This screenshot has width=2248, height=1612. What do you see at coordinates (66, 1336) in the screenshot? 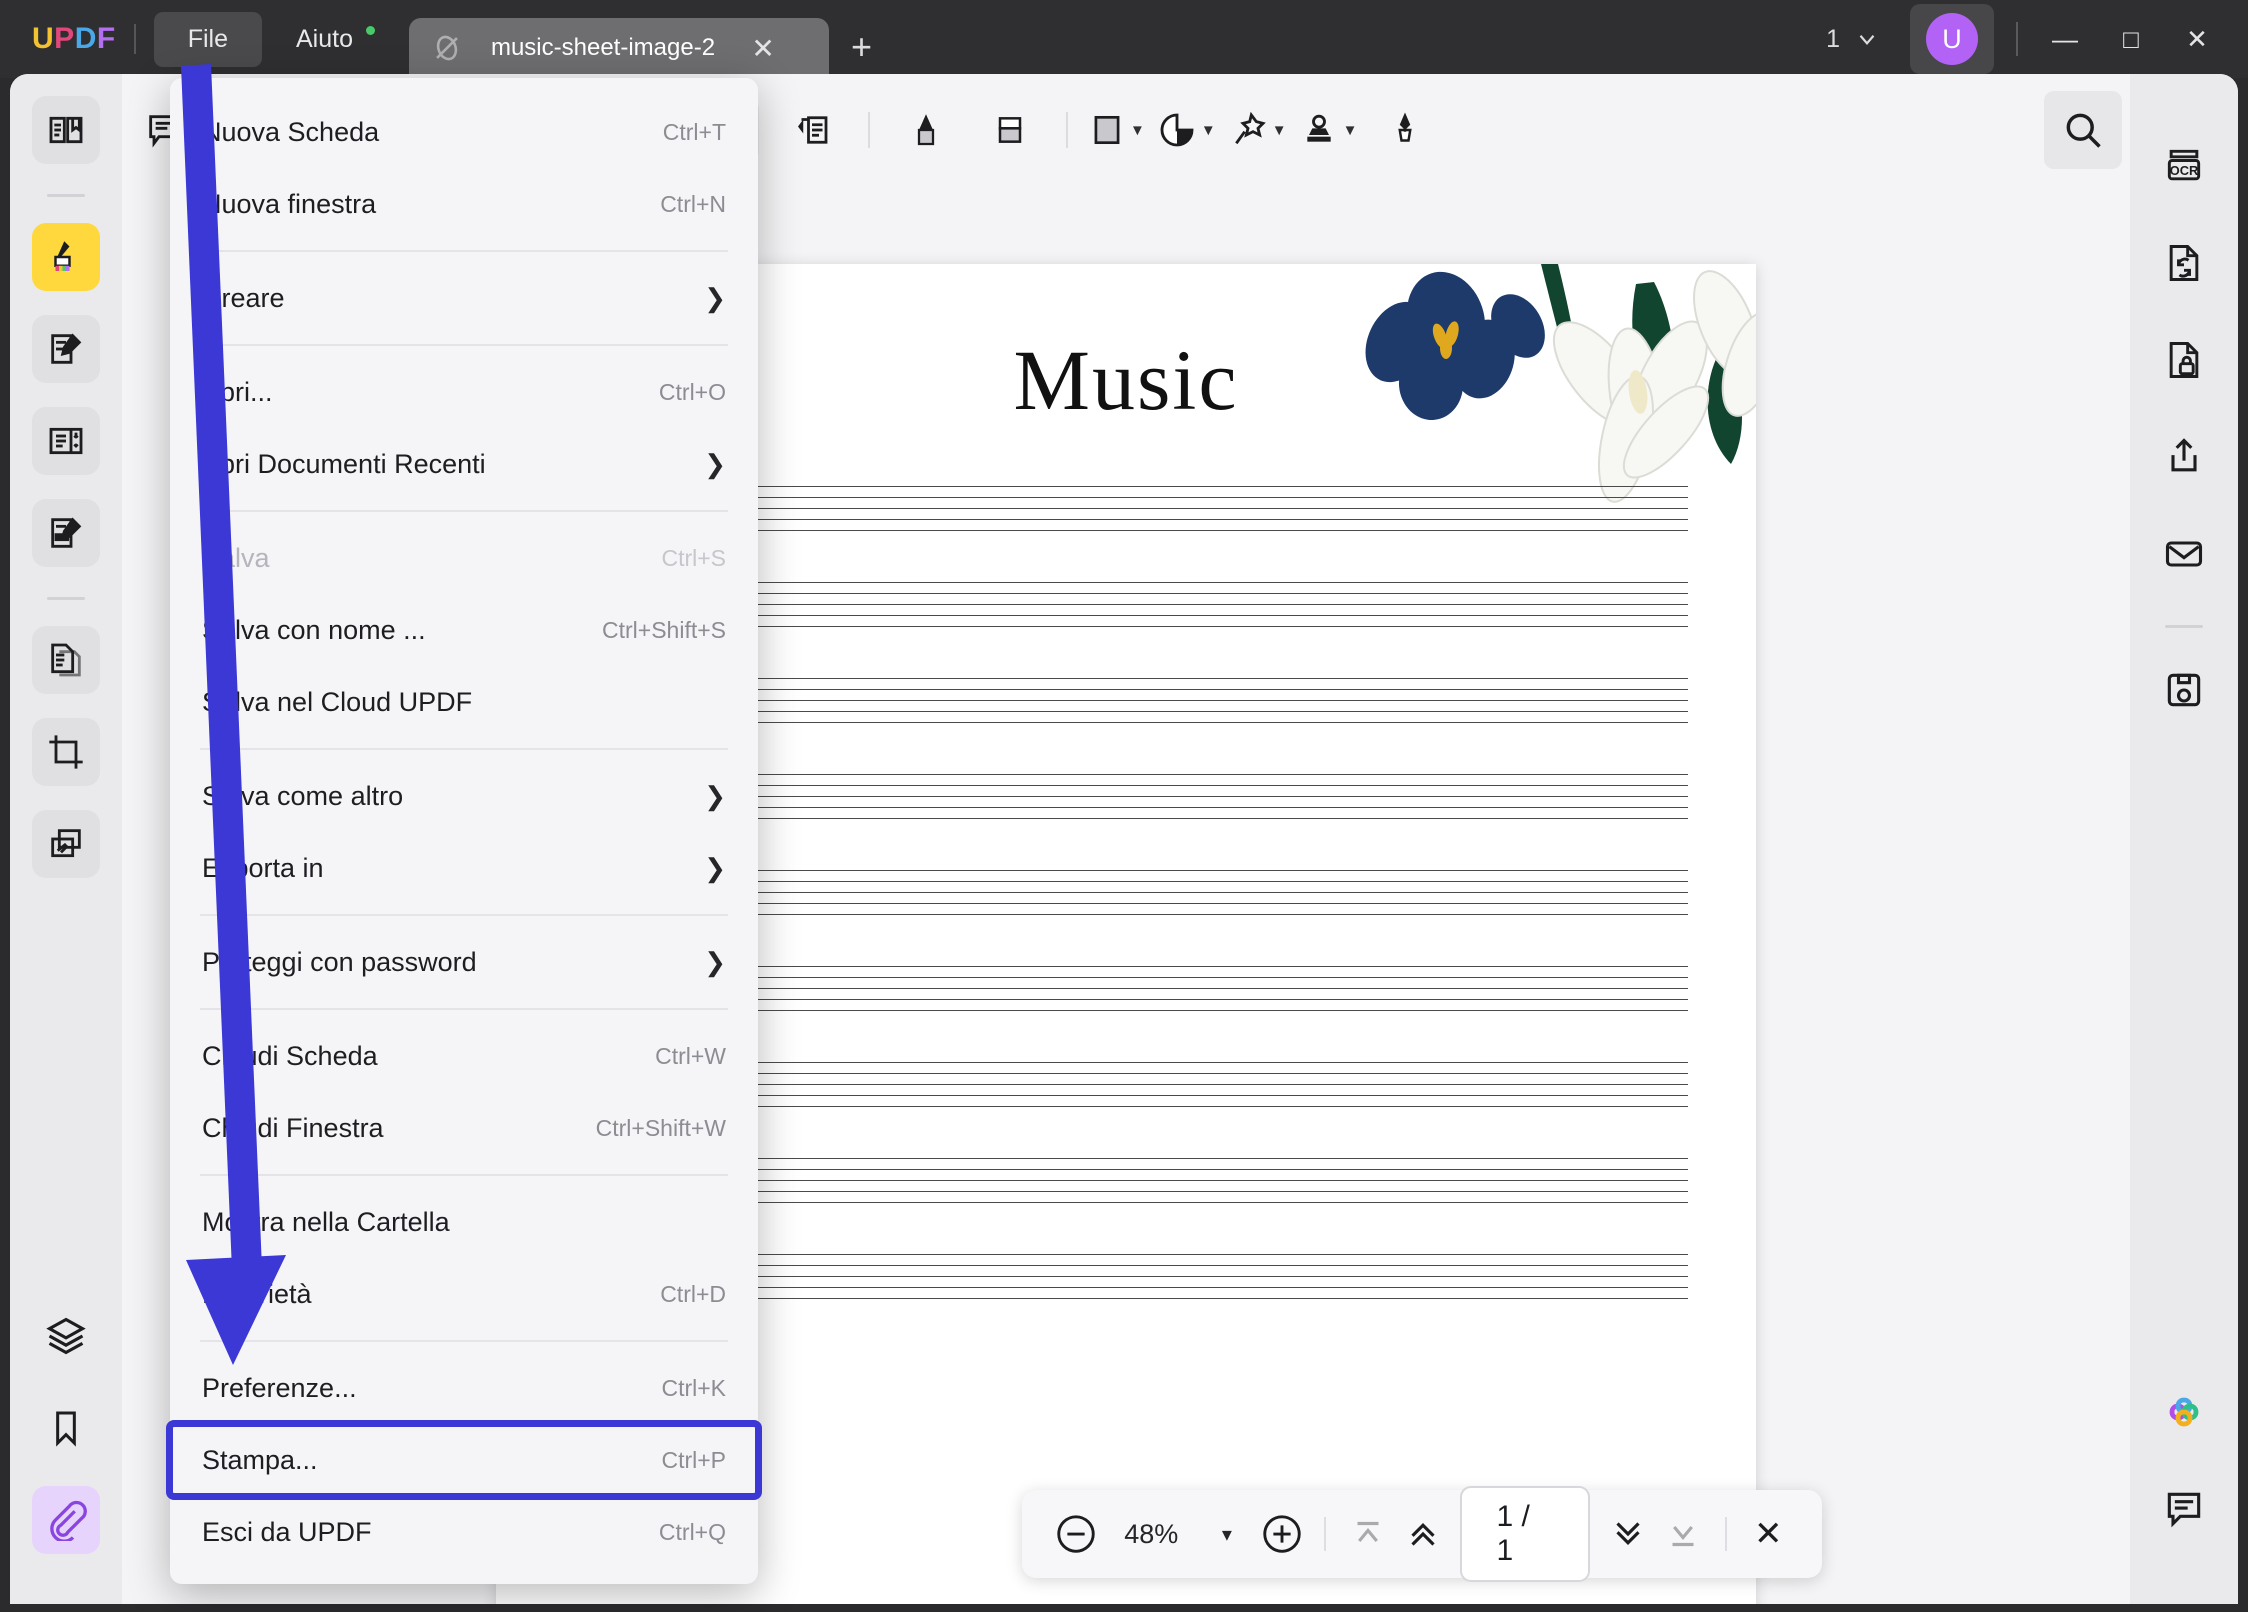
I see `sidebar-item-layers` at bounding box center [66, 1336].